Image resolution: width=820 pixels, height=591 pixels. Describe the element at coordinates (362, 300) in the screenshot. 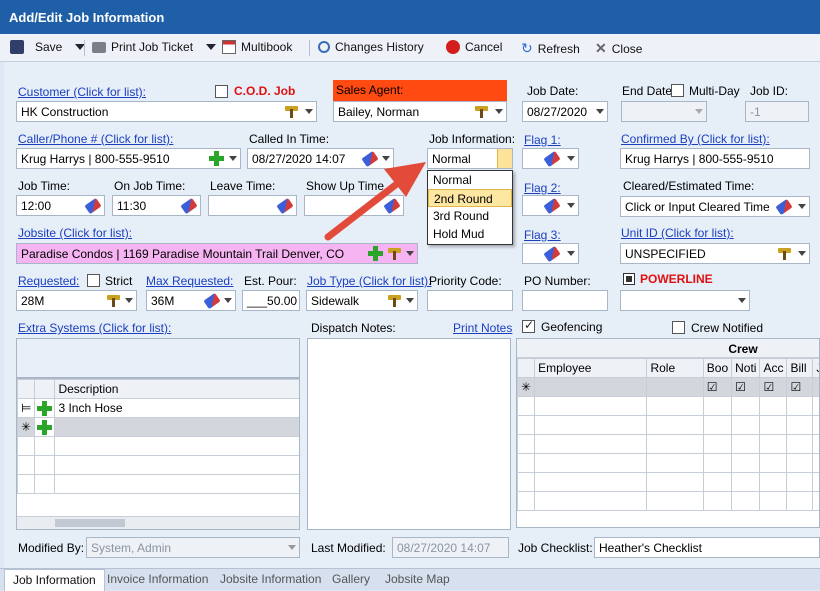

I see `job-type-field: Sidewalk` at that location.